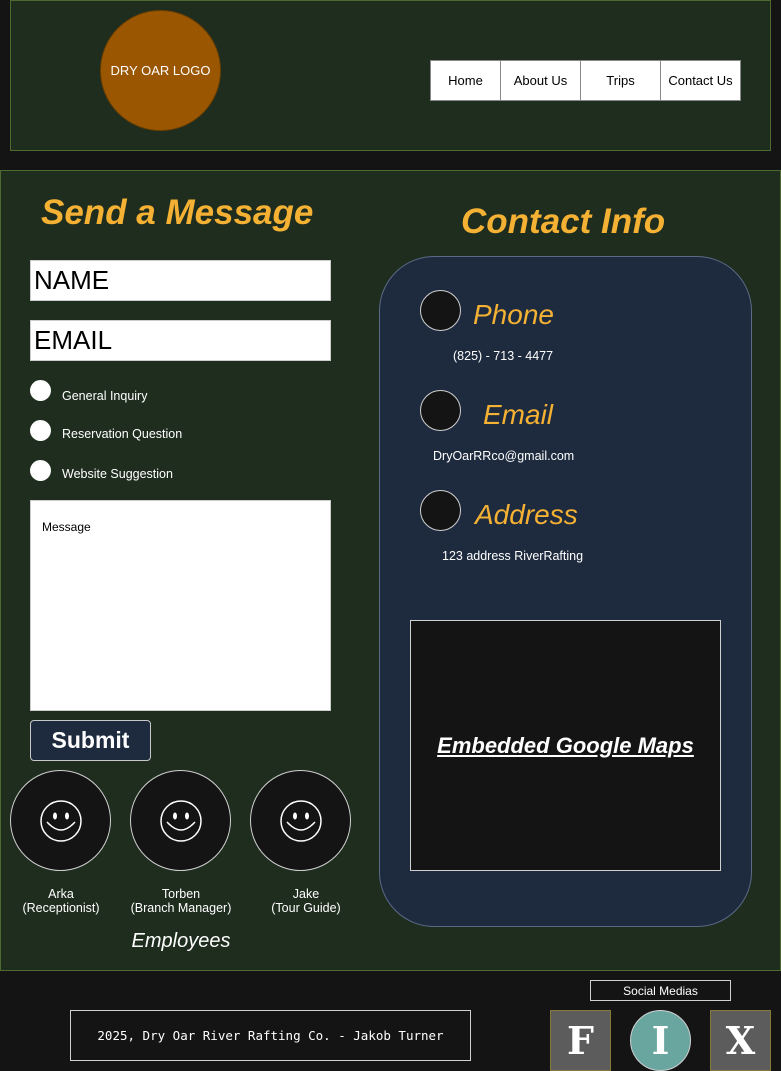  I want to click on nav-bar: Home About Us Trips Contact Us, so click(585, 80).